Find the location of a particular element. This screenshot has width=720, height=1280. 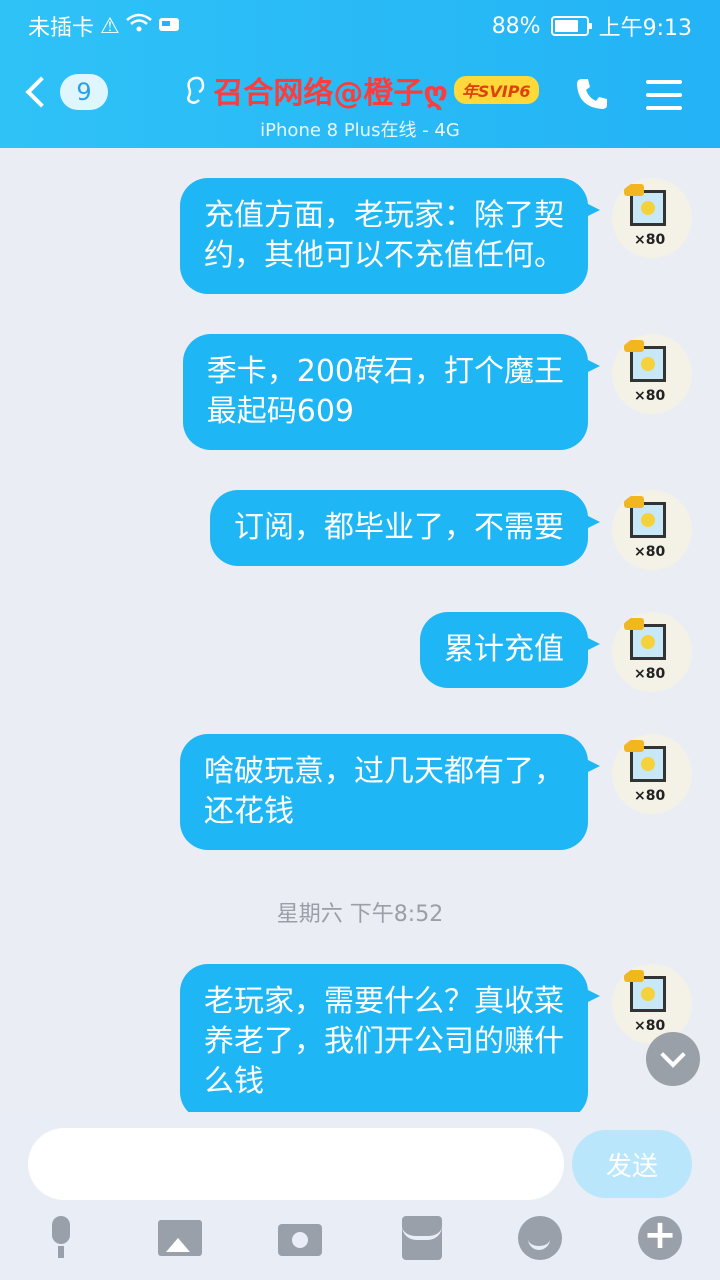

message-bubble: 啥破玩意，过几天都有了， 还花钱 is located at coordinates (390, 792).